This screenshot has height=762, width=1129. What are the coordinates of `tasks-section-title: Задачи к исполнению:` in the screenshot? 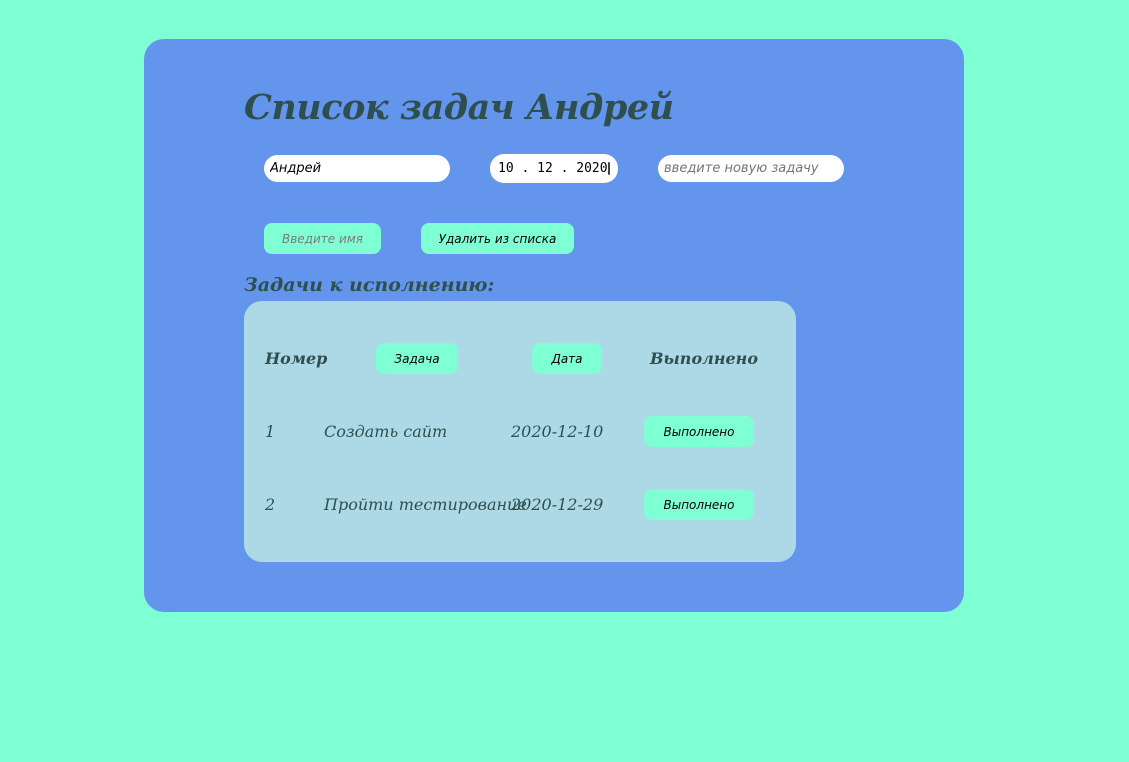 It's located at (369, 285).